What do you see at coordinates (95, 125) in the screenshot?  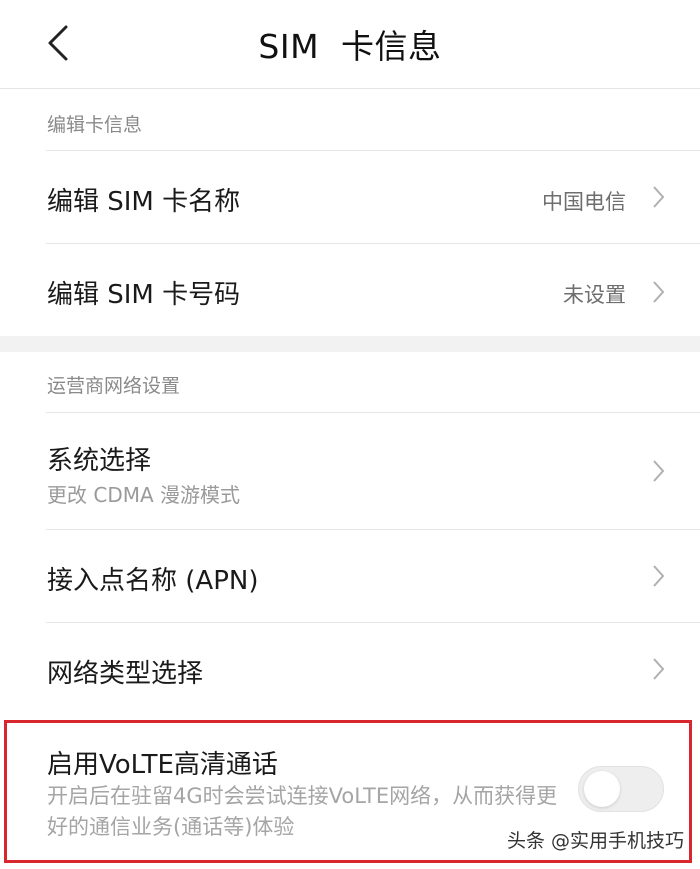 I see `section-label-edit-card: 编辑卡信息` at bounding box center [95, 125].